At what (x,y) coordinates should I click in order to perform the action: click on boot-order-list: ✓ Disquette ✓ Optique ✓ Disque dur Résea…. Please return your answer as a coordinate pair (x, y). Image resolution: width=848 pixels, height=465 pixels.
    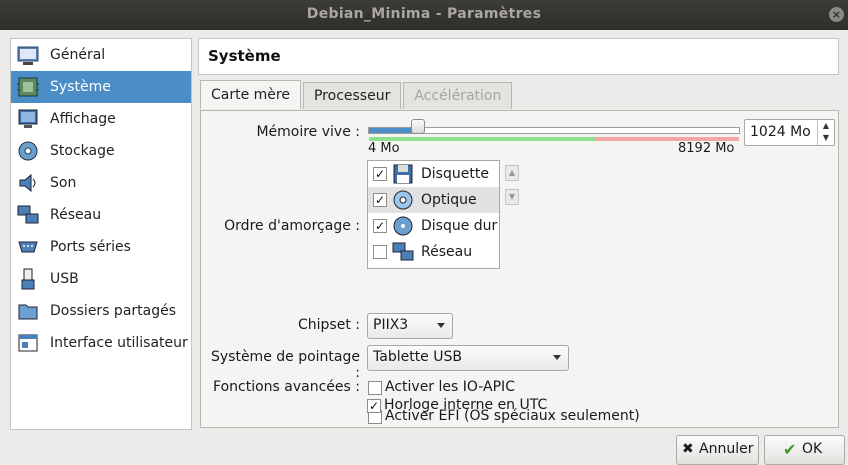
    Looking at the image, I should click on (433, 214).